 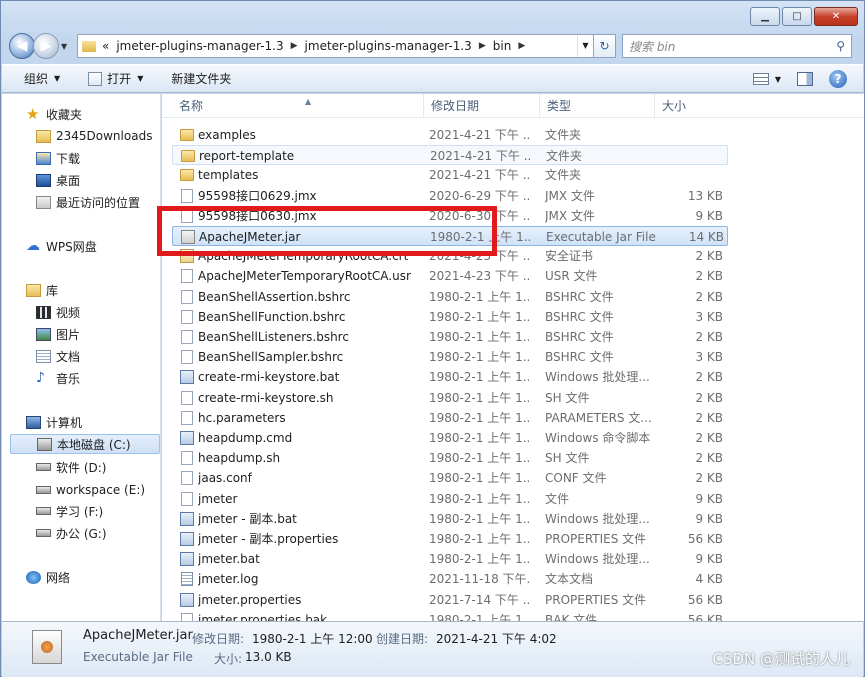 What do you see at coordinates (766, 79) in the screenshot?
I see `change-view-button: ▼` at bounding box center [766, 79].